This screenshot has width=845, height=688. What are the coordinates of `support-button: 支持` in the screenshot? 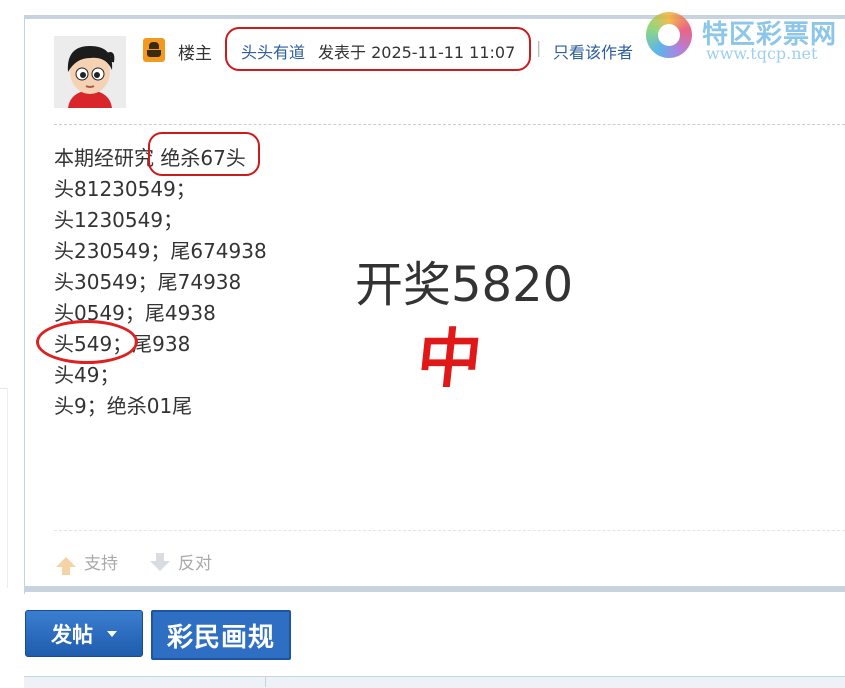 It's located at (87, 562).